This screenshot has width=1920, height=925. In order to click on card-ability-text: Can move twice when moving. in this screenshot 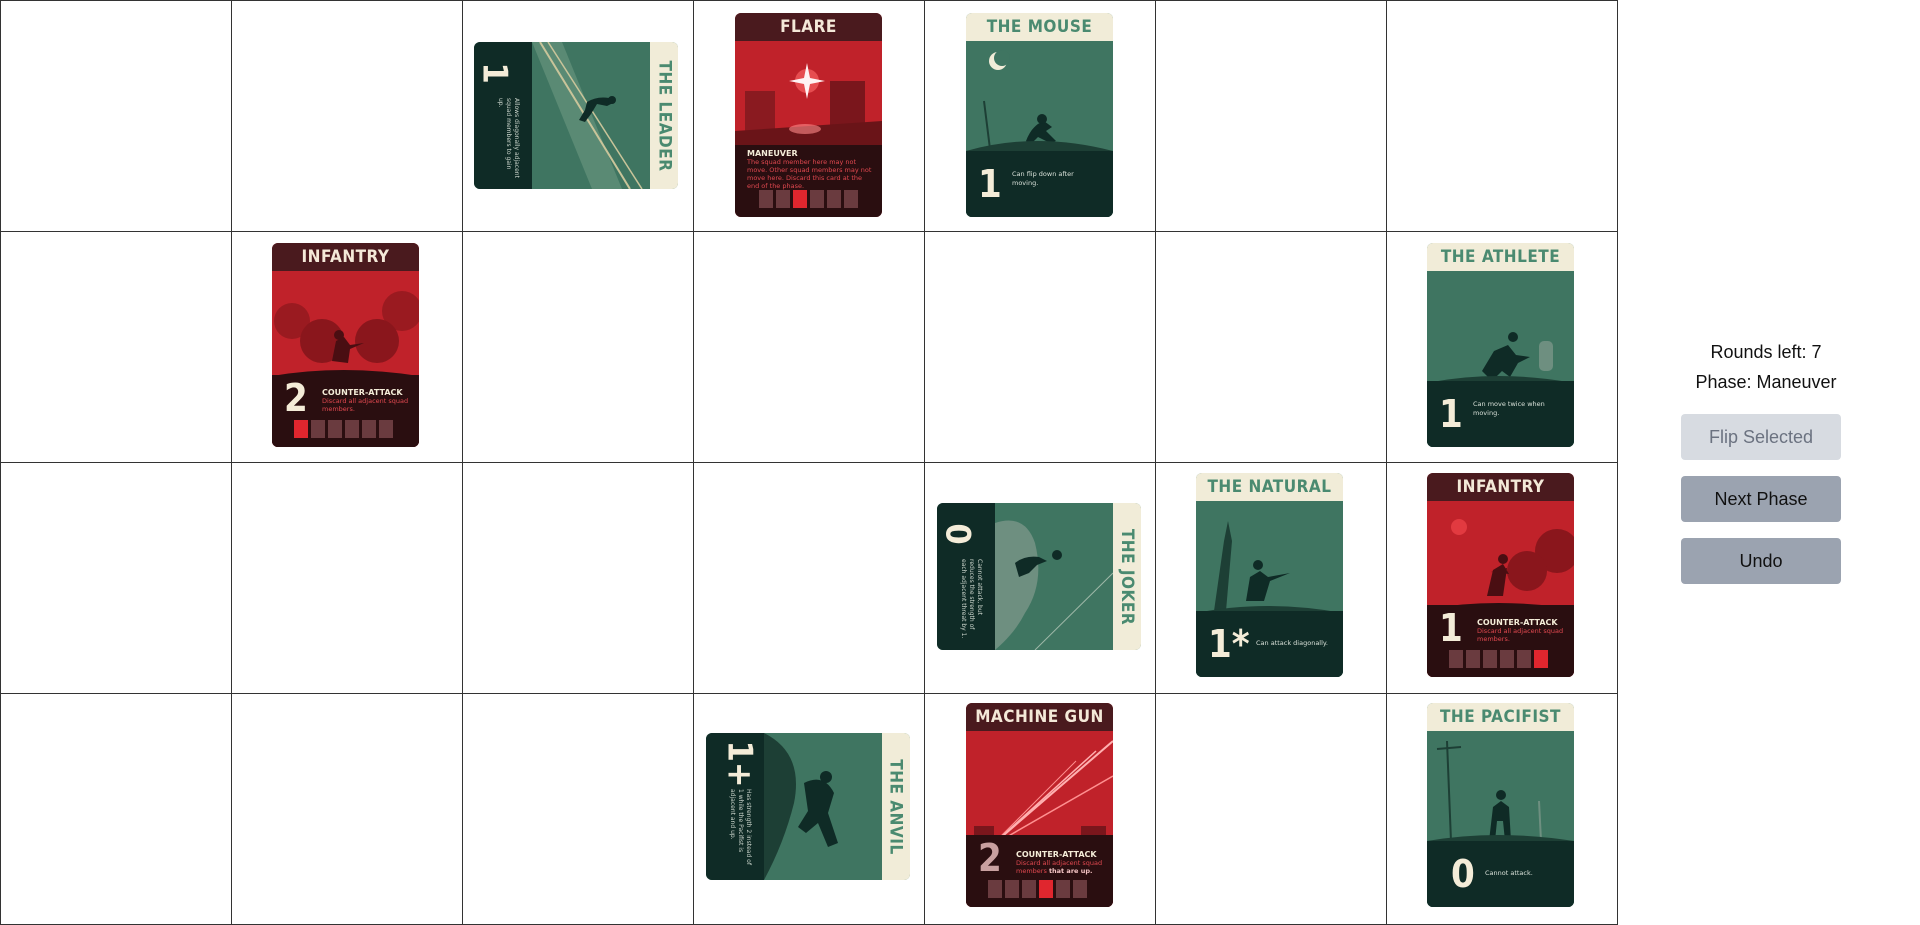, I will do `click(1509, 408)`.